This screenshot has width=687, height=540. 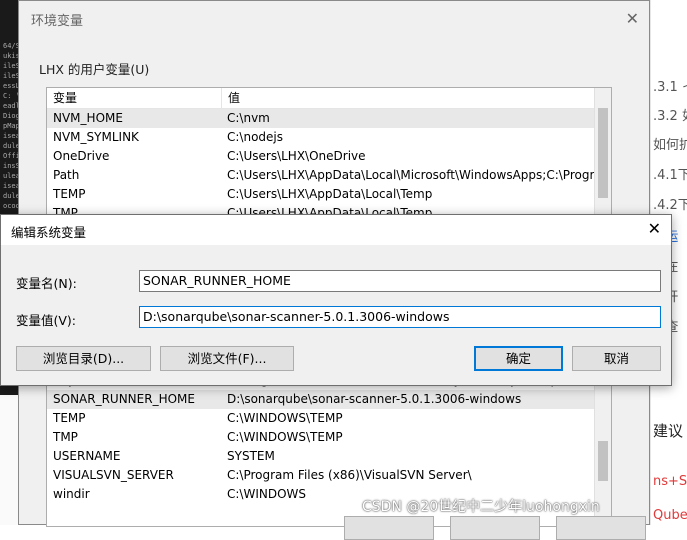 I want to click on background-page-text: 建议, so click(x=668, y=431).